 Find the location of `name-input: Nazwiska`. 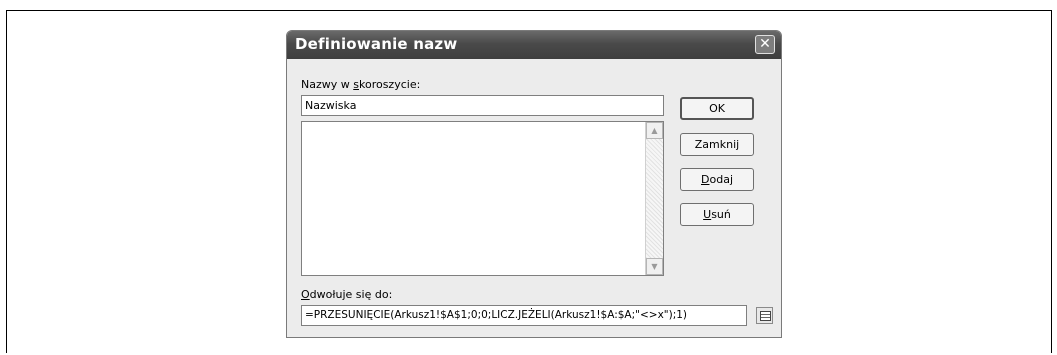

name-input: Nazwiska is located at coordinates (482, 105).